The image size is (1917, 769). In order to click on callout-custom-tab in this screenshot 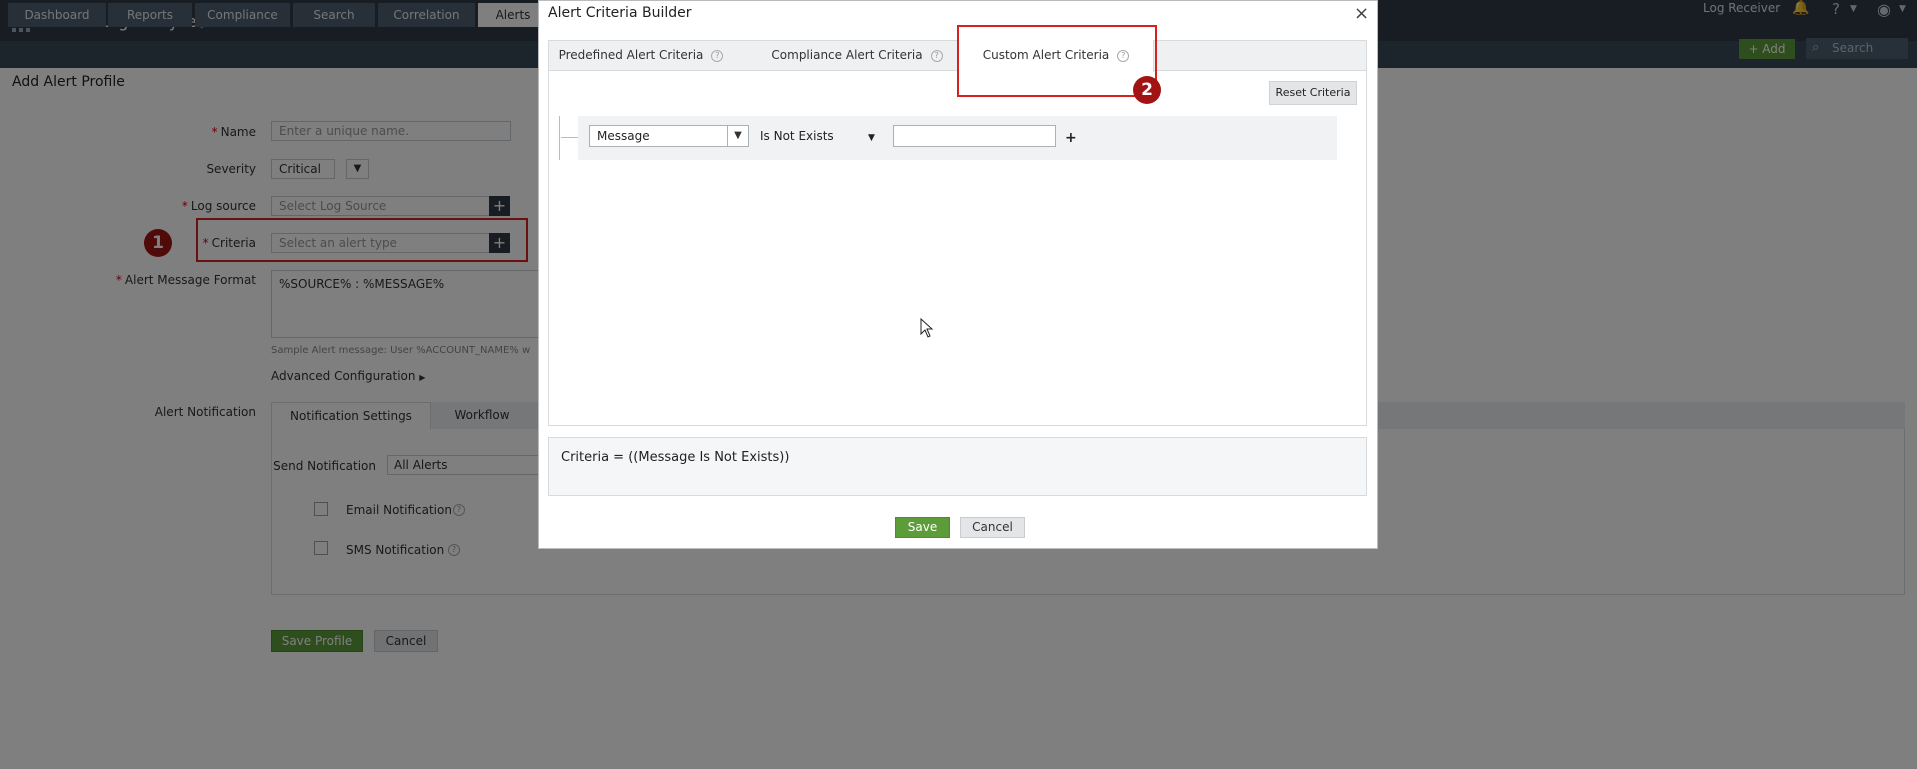, I will do `click(1057, 61)`.